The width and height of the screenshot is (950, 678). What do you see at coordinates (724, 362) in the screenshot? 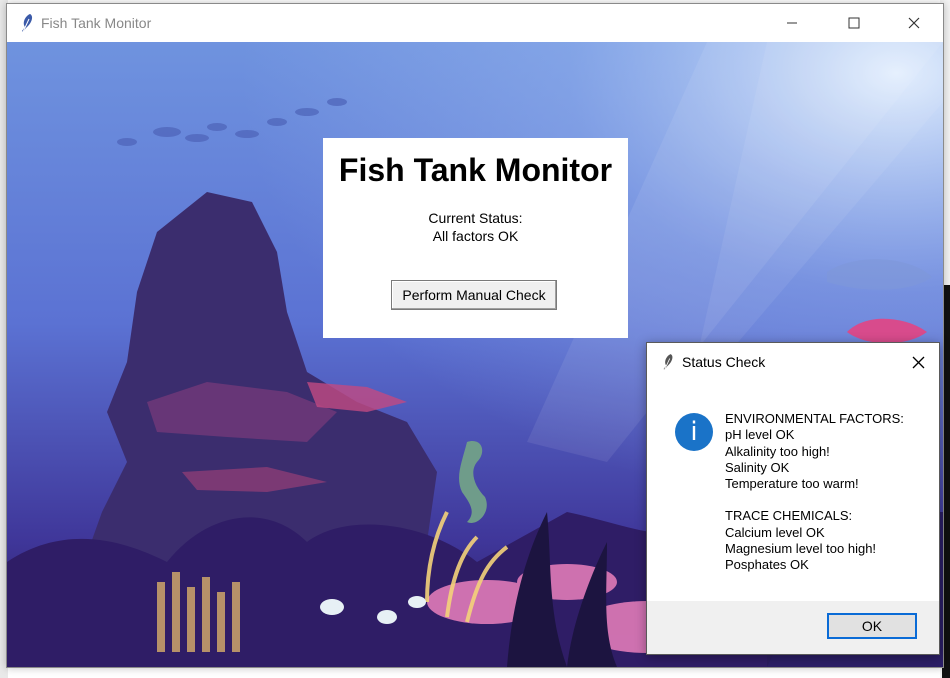
I see `dialog-title: Status Check` at bounding box center [724, 362].